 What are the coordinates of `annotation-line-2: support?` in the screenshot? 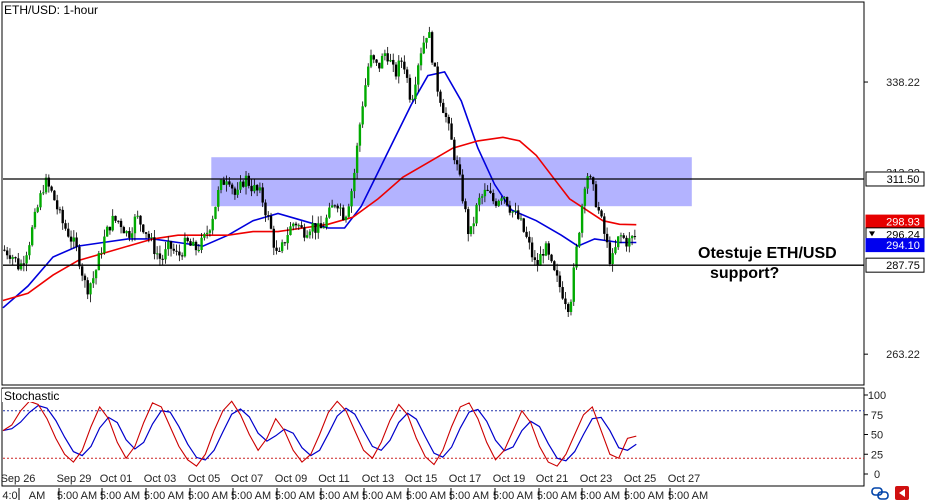 It's located at (744, 273).